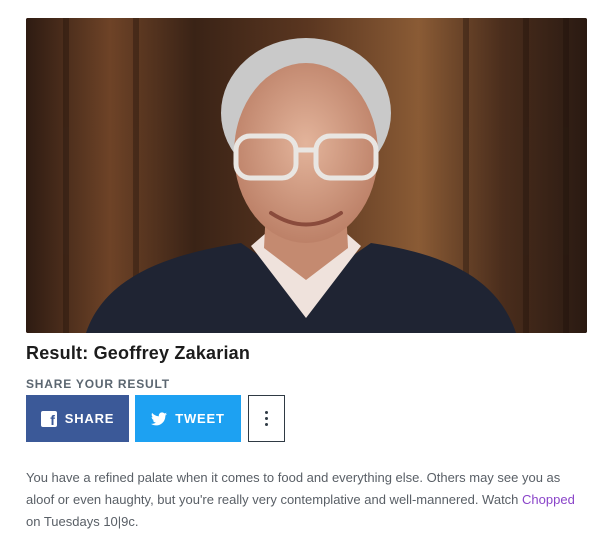  I want to click on result-title: Result: Geoffrey Zakarian, so click(138, 353).